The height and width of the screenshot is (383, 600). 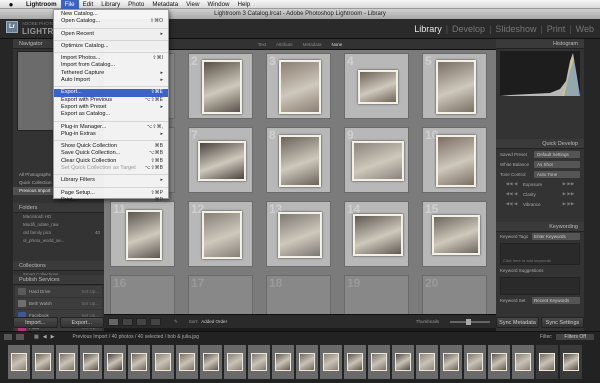 I want to click on menu-item-save-quick-collection: Save Quick Collection... ⌥⌘B, so click(x=111, y=153).